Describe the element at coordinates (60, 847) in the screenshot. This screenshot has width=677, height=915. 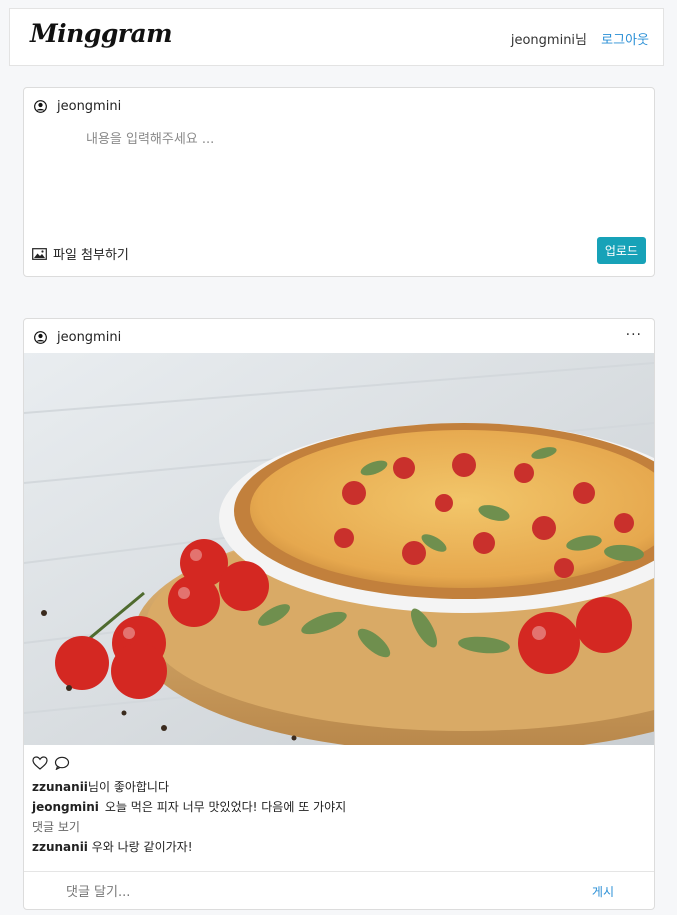
I see `comment-username: zzunanii` at that location.